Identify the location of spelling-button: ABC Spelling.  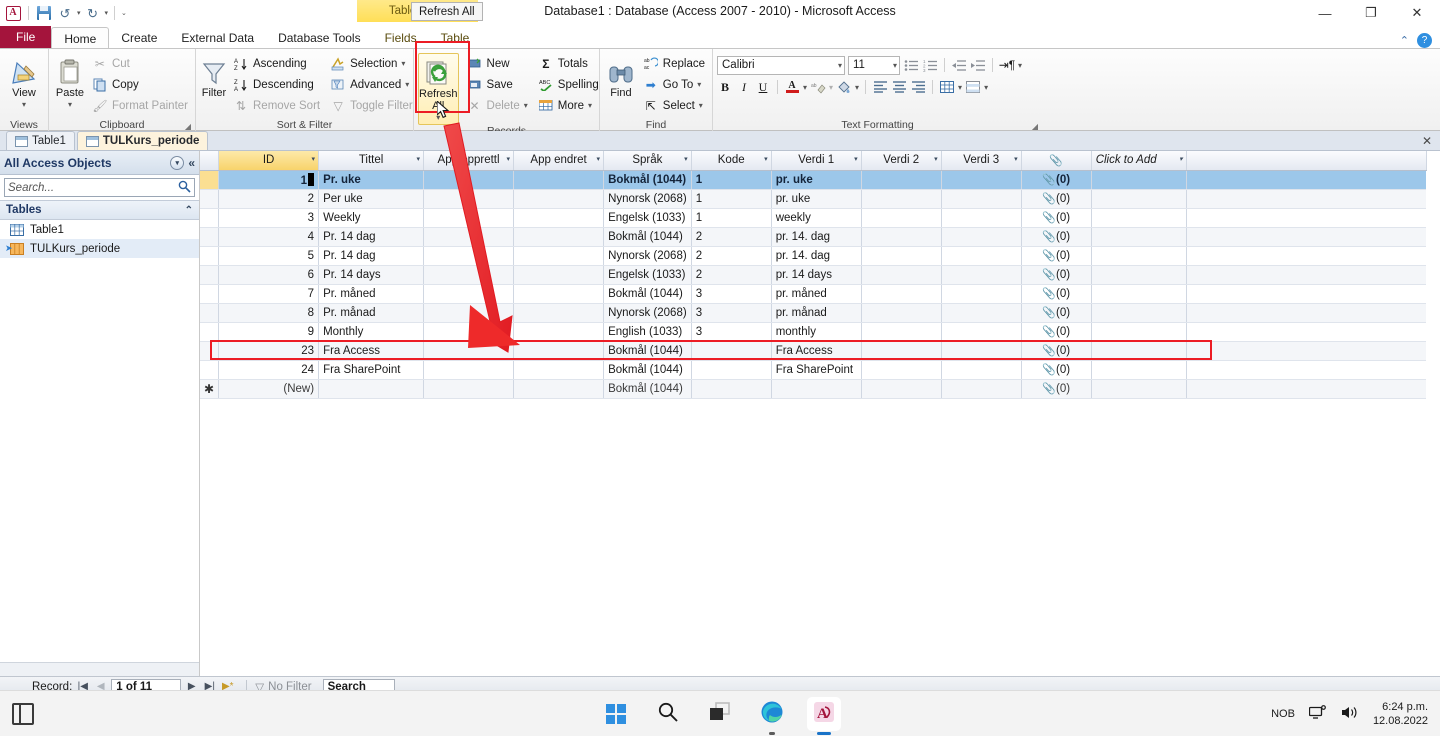
(568, 84).